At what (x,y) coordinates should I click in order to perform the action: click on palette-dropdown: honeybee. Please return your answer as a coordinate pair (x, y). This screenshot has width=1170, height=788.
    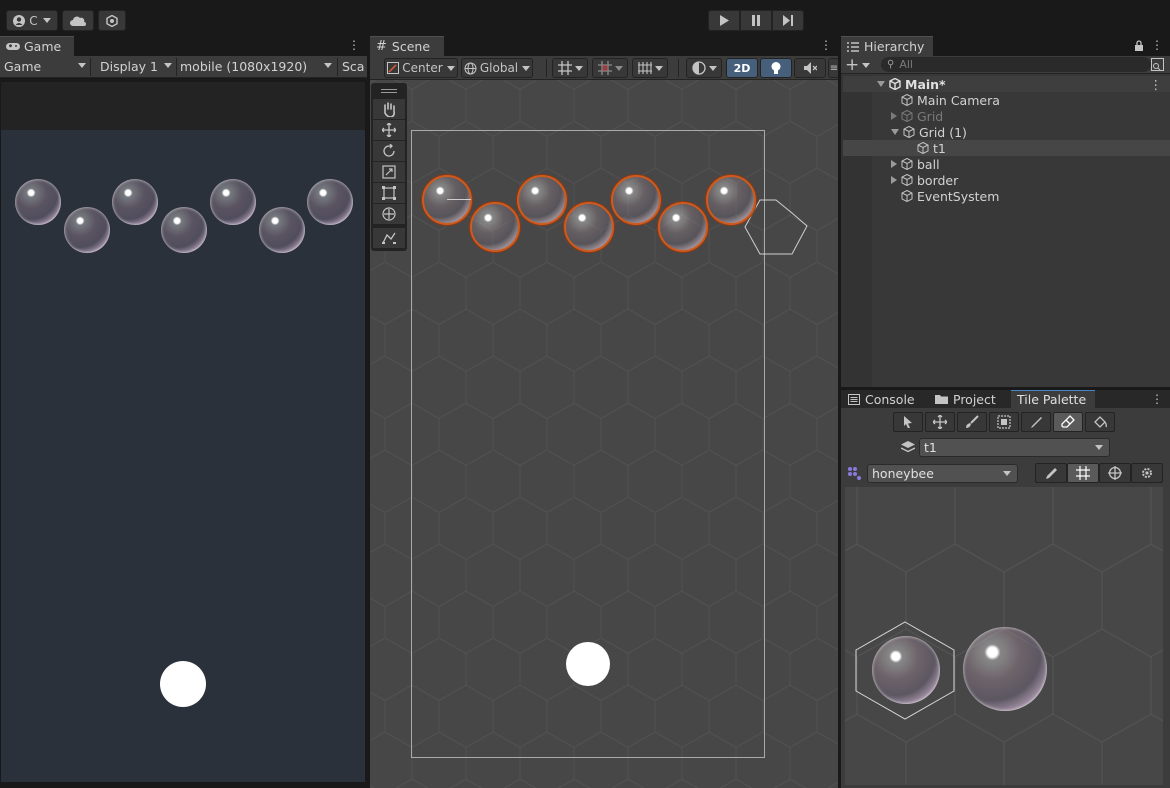
    Looking at the image, I should click on (942, 473).